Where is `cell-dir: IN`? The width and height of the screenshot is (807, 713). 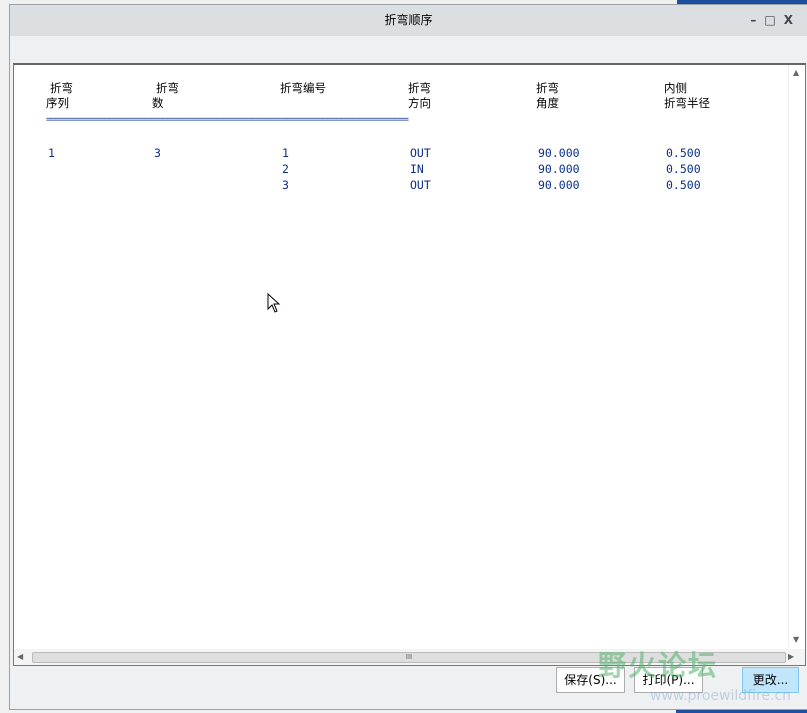 cell-dir: IN is located at coordinates (417, 169).